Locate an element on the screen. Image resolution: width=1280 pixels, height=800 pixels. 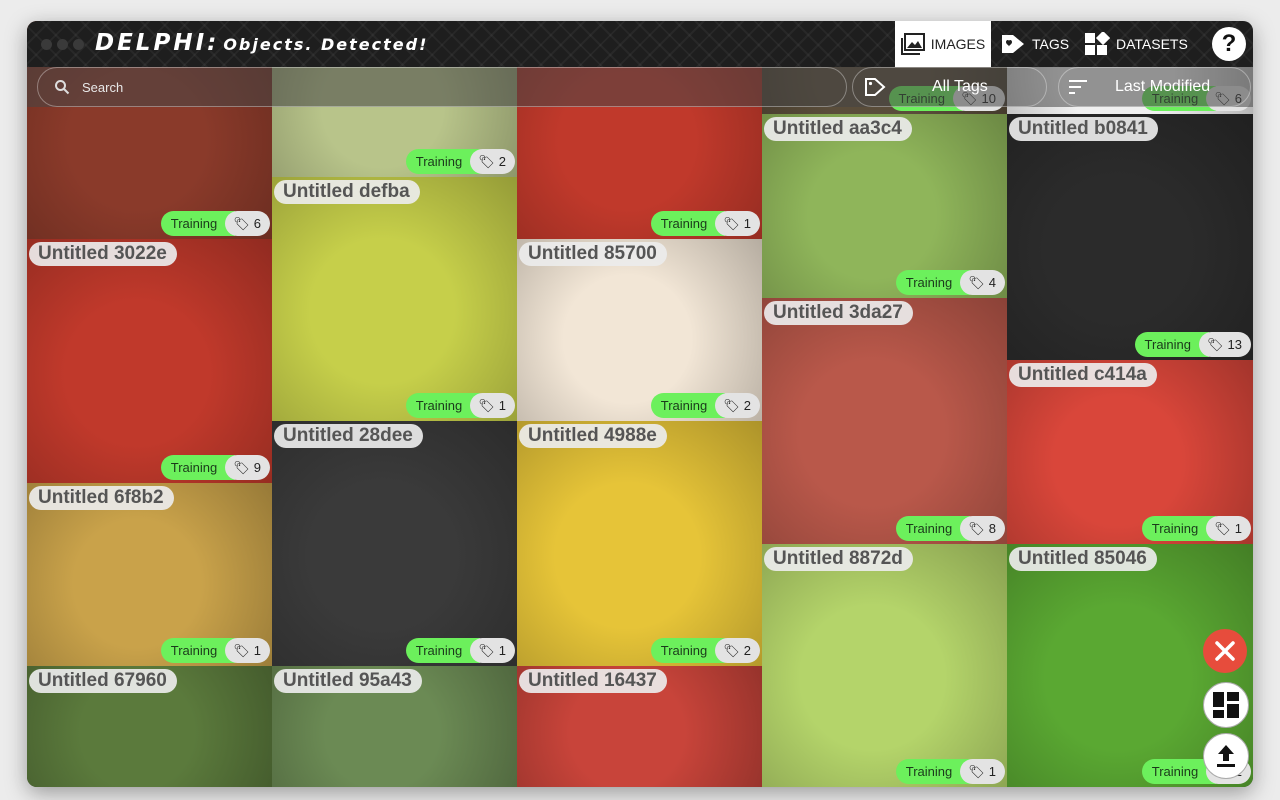
tile-badges: Training 🏷 8 is located at coordinates (950, 528).